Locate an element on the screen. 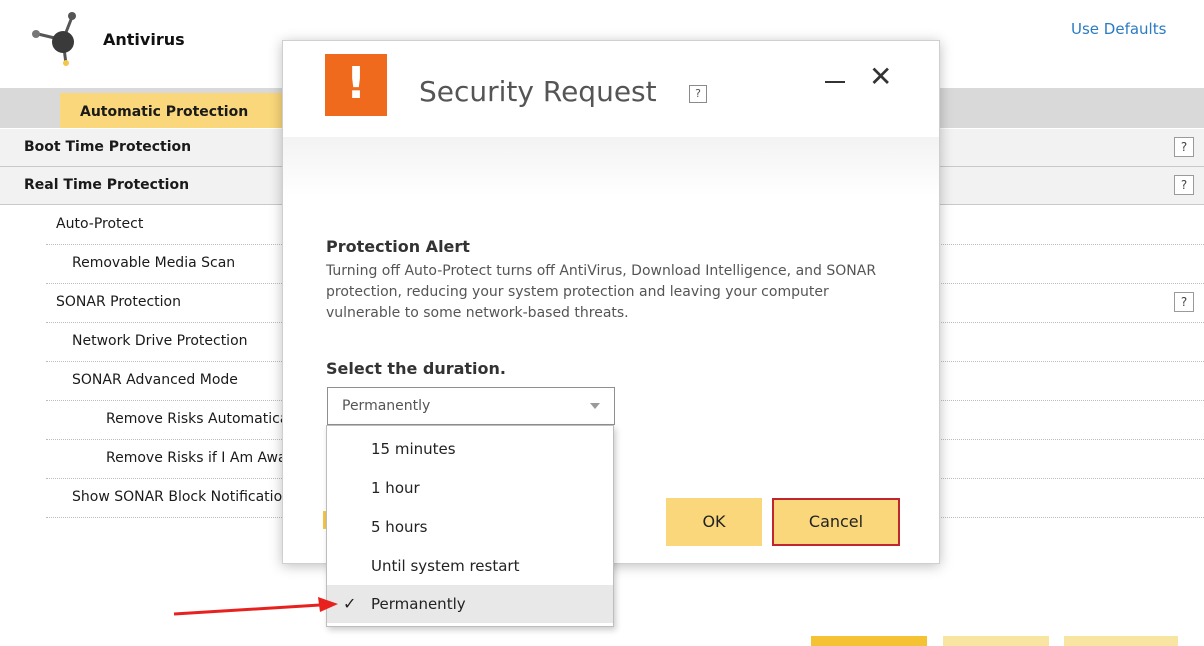  setting-label: SONAR Advanced Mode is located at coordinates (155, 380).